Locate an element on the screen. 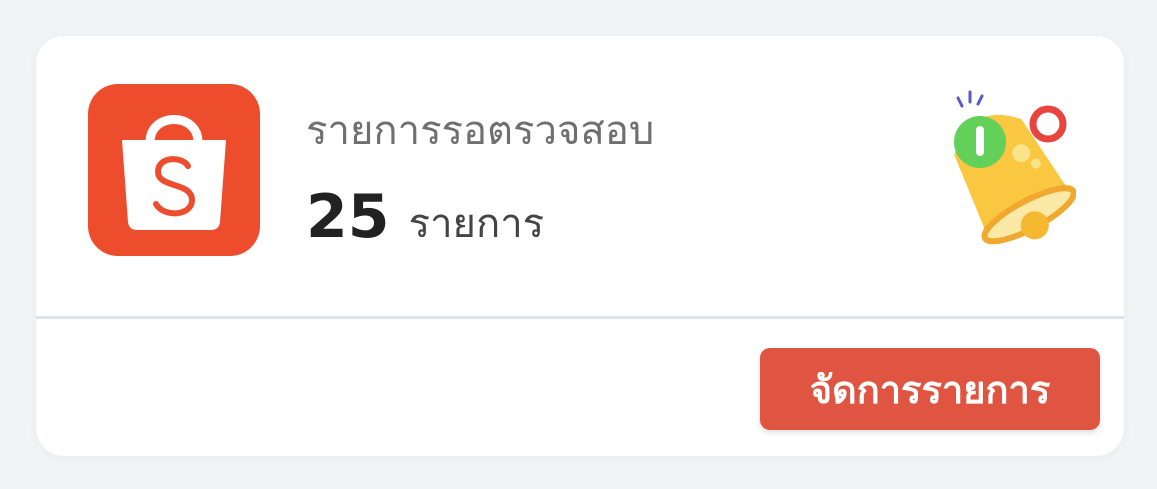 This screenshot has width=1157, height=489. shopee-bag-icon is located at coordinates (174, 170).